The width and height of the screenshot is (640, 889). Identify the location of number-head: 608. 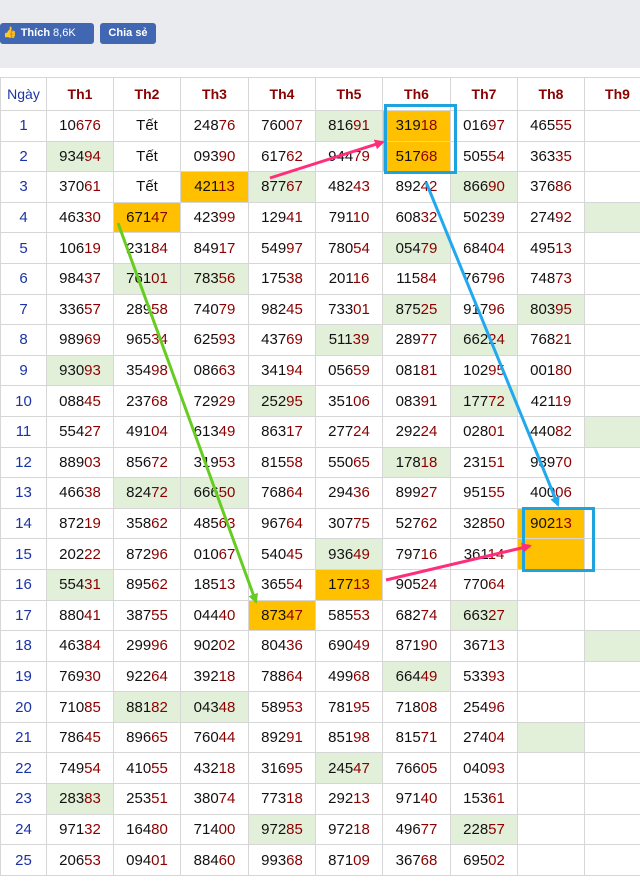
(408, 218).